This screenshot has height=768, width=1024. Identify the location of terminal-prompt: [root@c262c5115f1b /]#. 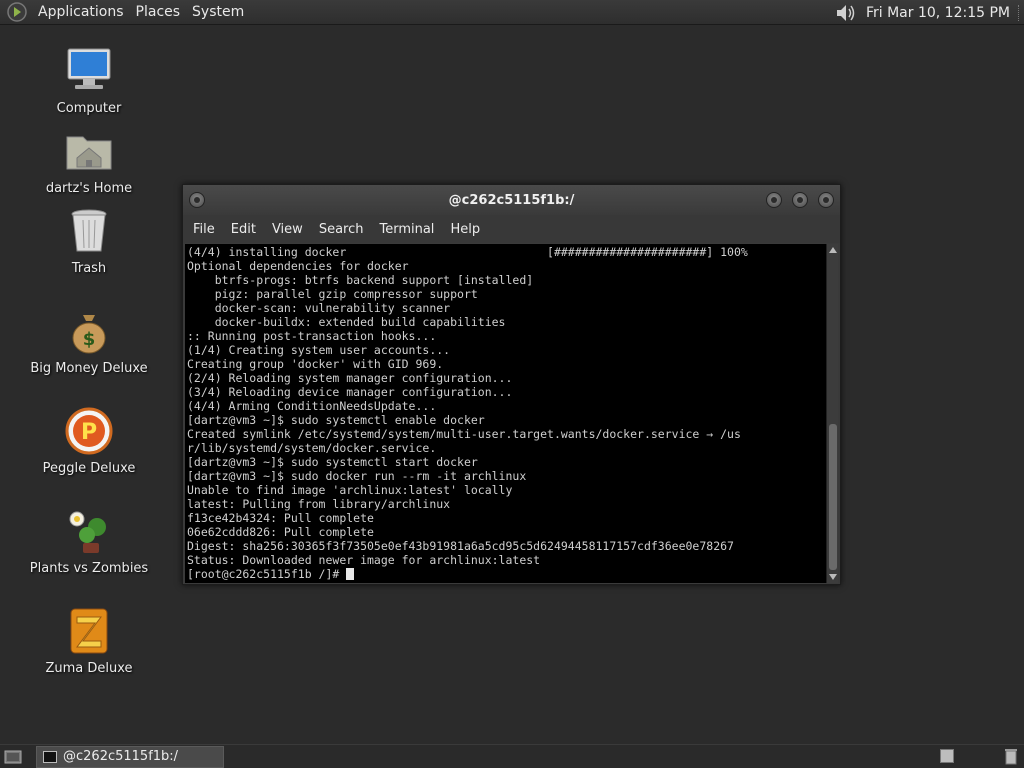
(267, 574).